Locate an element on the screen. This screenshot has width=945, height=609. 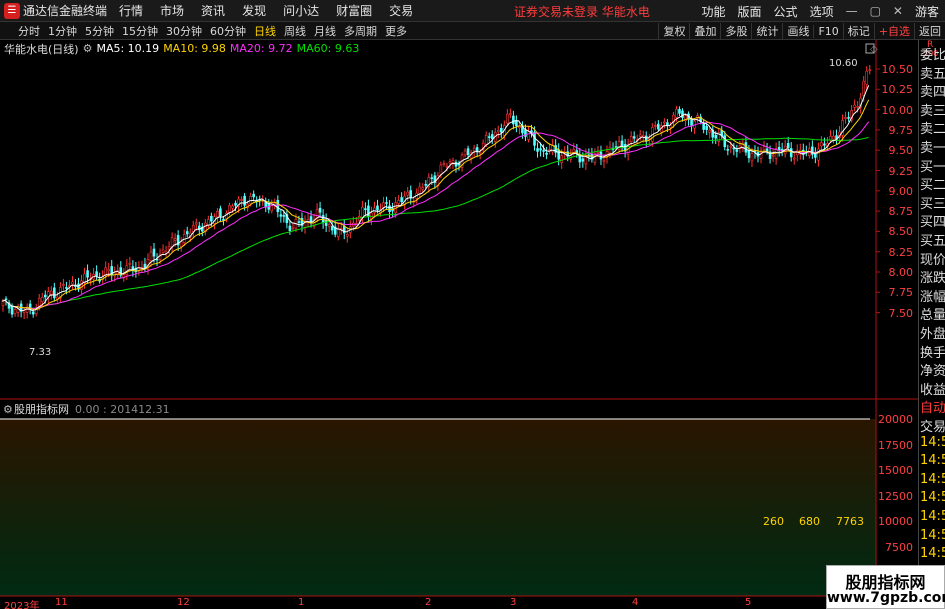
date-tick: 3 is located at coordinates (513, 602).